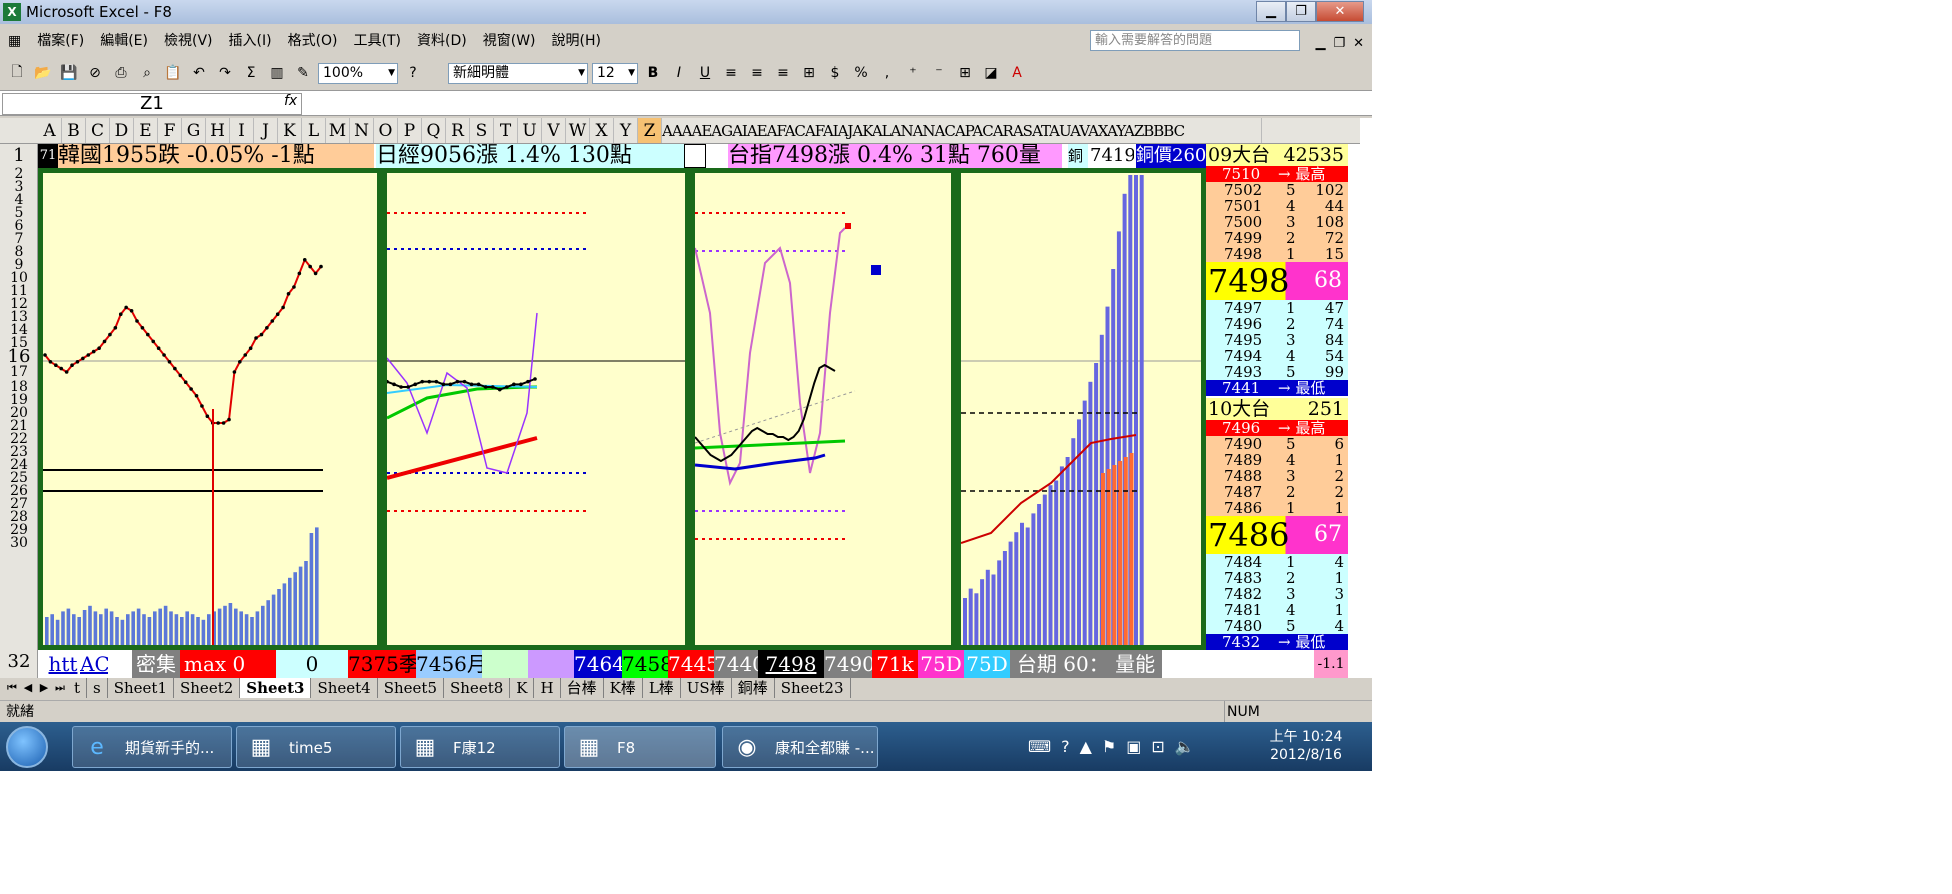  Describe the element at coordinates (578, 130) in the screenshot. I see `column-header: W` at that location.